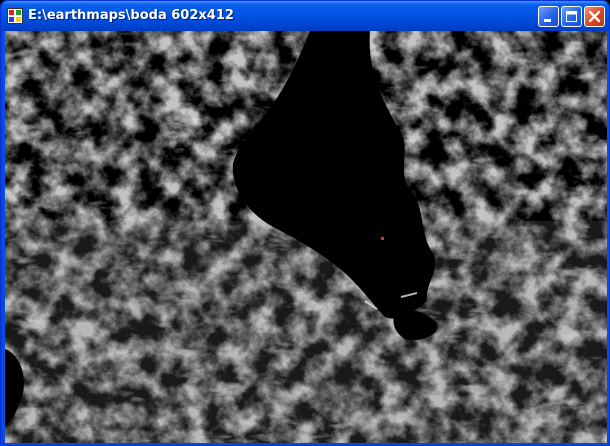 The height and width of the screenshot is (446, 610). What do you see at coordinates (131, 15) in the screenshot?
I see `window-title: E:\earthmaps\boda 602x412` at bounding box center [131, 15].